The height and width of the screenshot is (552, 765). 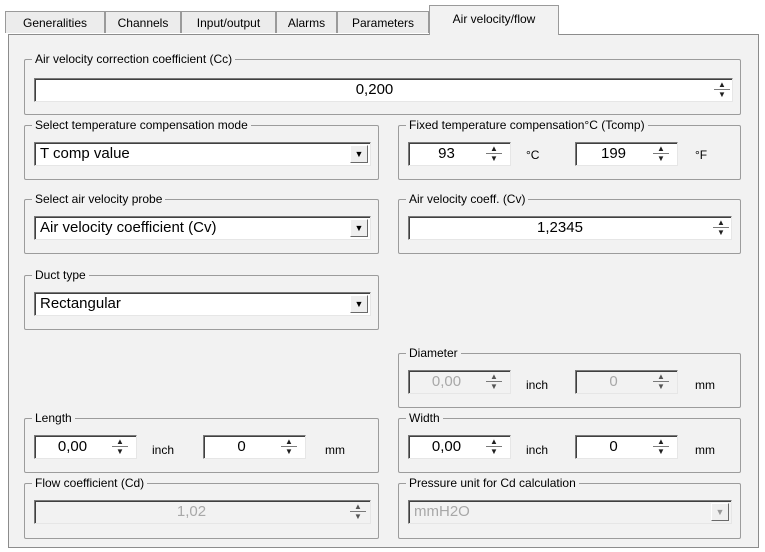 I want to click on tcomp-celsius-unit: °C, so click(x=533, y=155).